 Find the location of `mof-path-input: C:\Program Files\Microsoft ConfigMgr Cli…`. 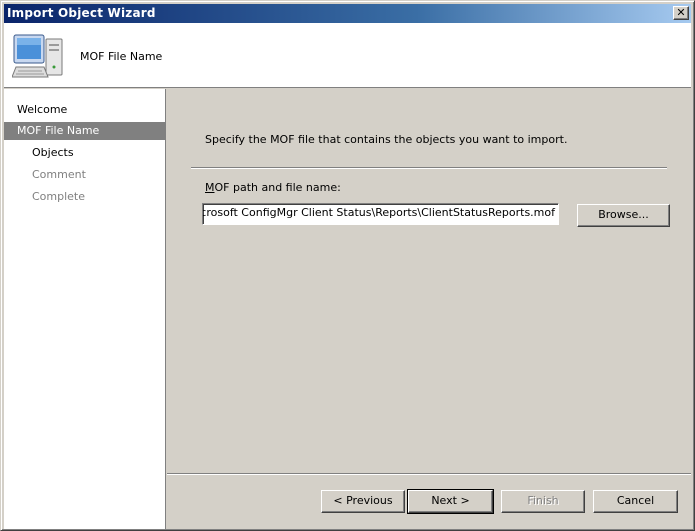

mof-path-input: C:\Program Files\Microsoft ConfigMgr Cli… is located at coordinates (380, 214).